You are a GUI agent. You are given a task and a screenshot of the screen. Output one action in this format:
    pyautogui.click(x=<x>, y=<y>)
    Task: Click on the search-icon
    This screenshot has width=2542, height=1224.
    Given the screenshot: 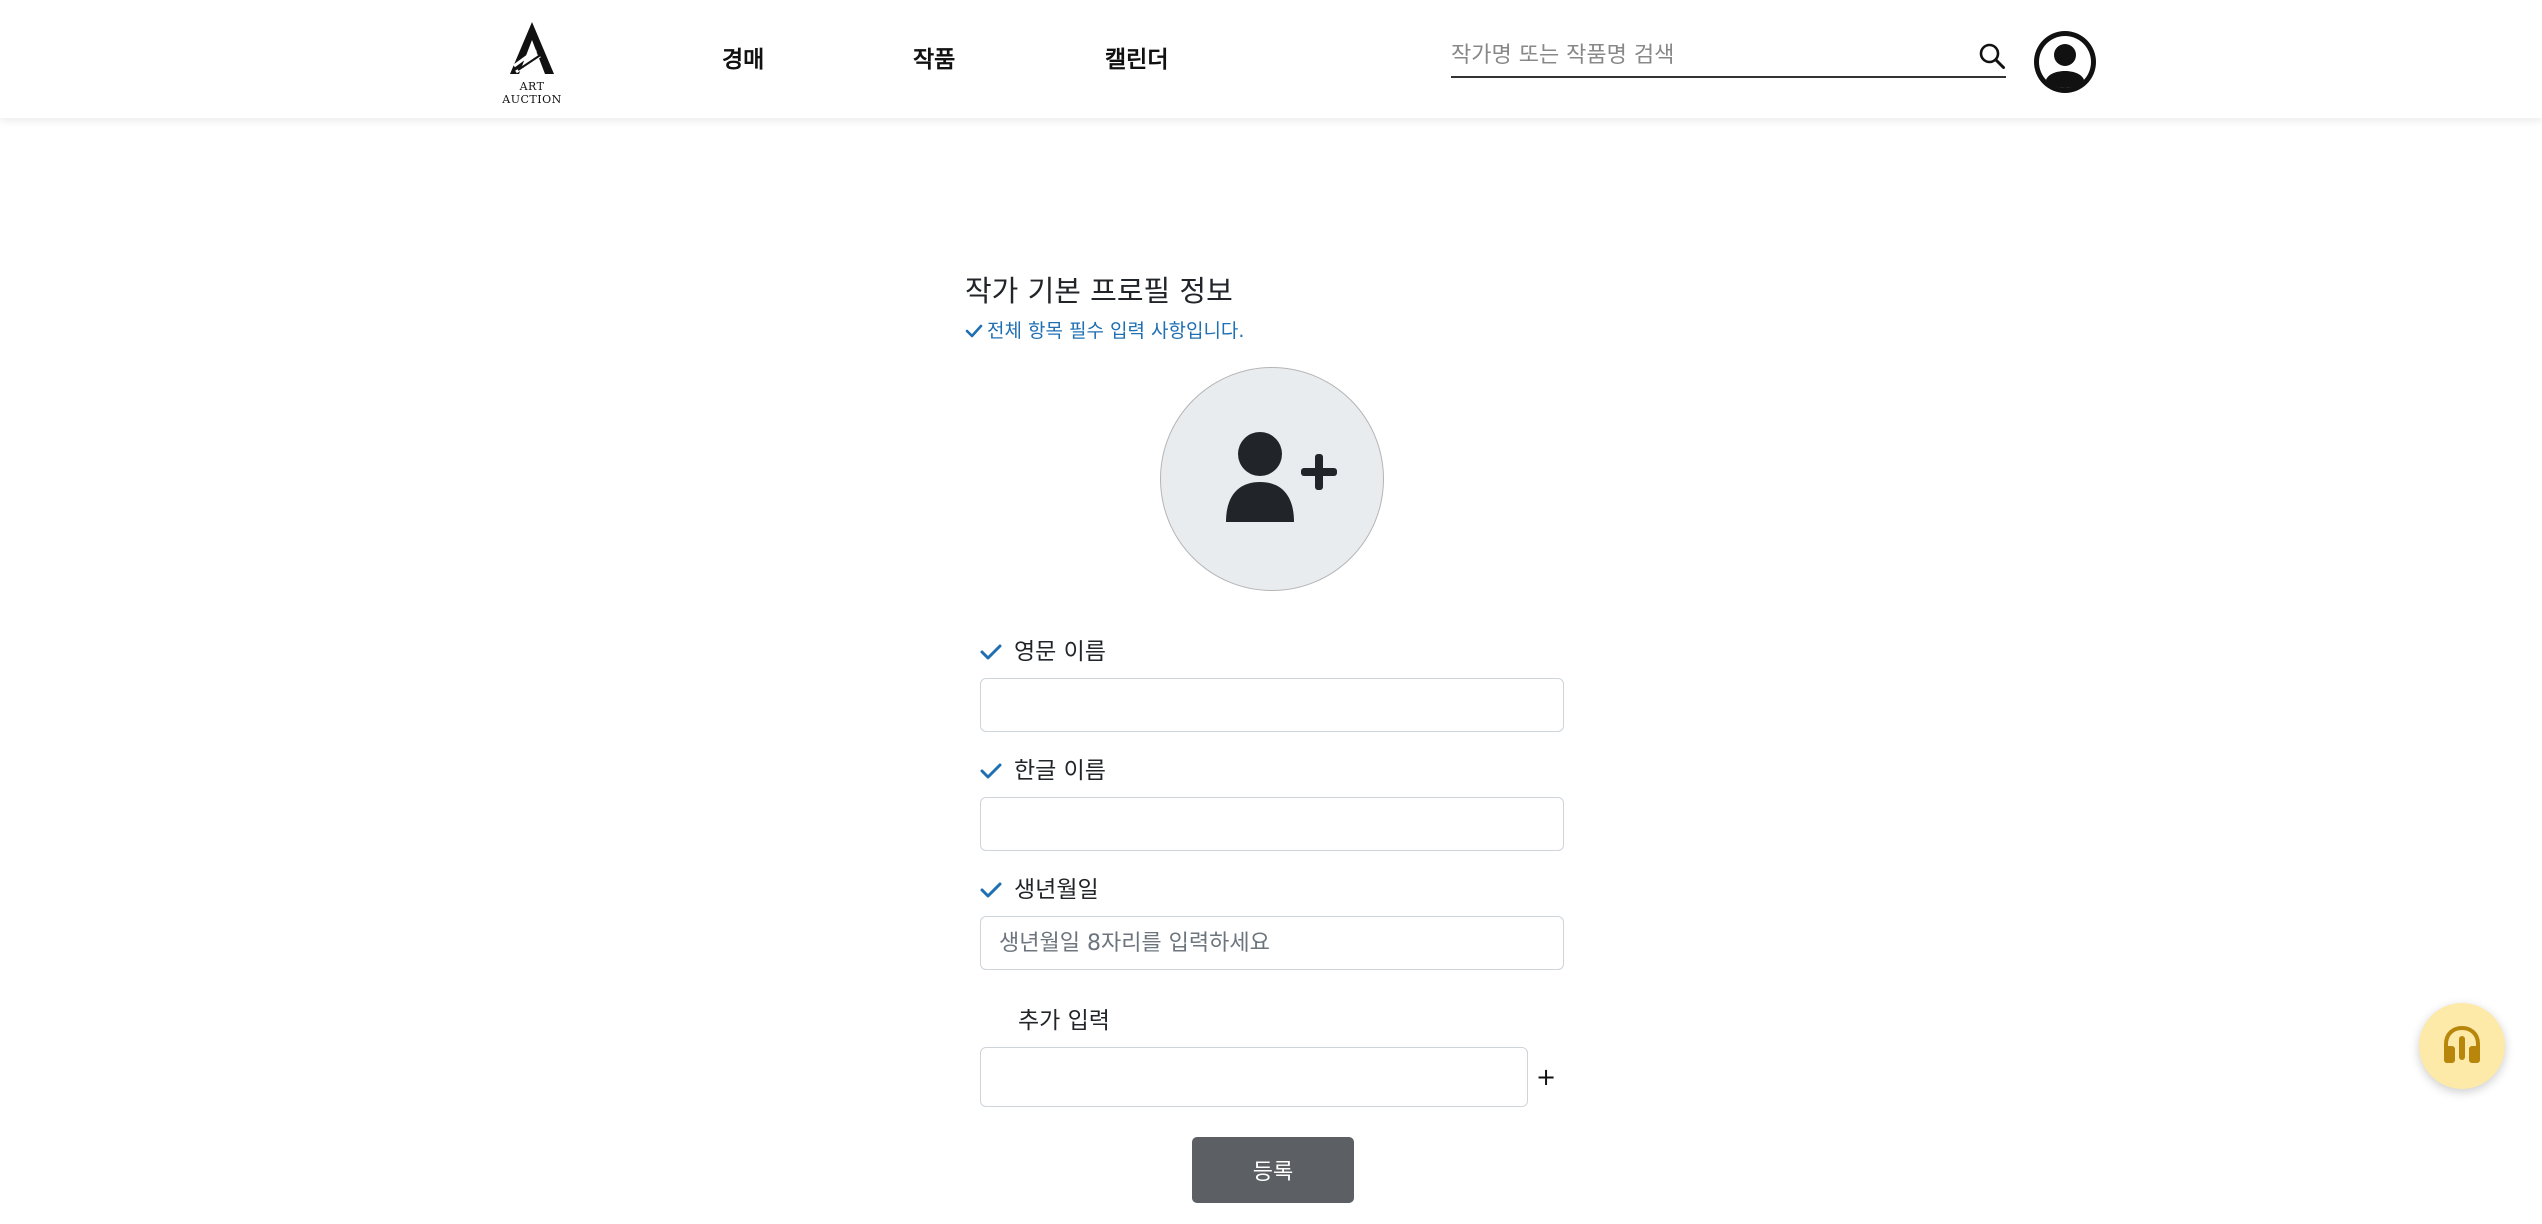 What is the action you would take?
    pyautogui.click(x=1992, y=56)
    